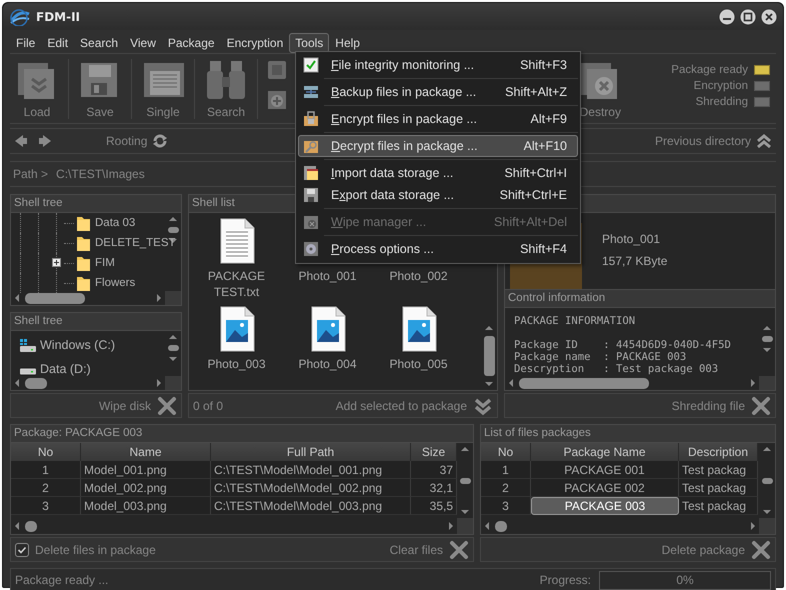 The height and width of the screenshot is (590, 786). I want to click on menu-item: Decrypt files in package ... Alt+F10, so click(438, 146).